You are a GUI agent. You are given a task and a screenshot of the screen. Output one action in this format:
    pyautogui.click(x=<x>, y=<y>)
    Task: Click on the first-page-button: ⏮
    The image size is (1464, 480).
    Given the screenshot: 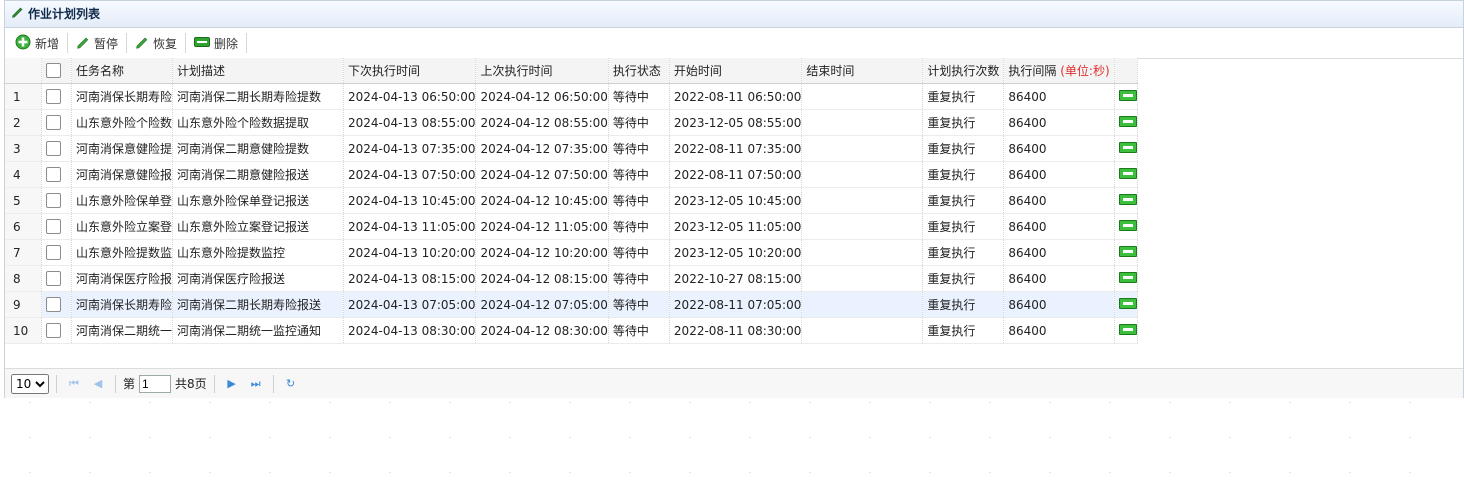 What is the action you would take?
    pyautogui.click(x=74, y=384)
    